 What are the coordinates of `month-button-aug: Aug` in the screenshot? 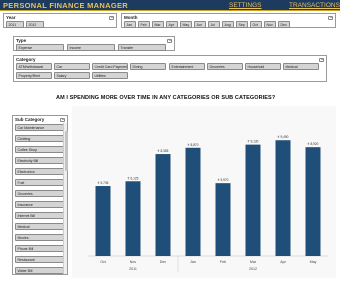 It's located at (228, 24).